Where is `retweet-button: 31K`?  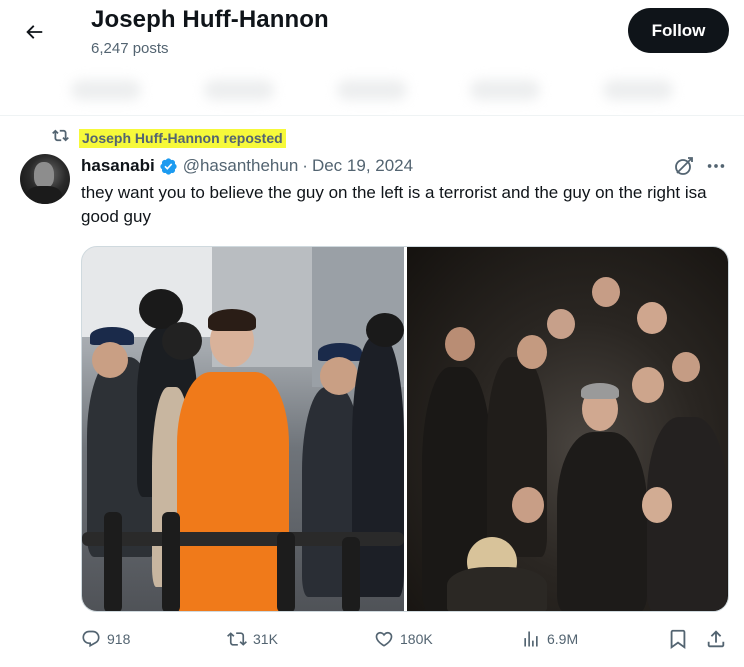
retweet-button: 31K is located at coordinates (252, 639).